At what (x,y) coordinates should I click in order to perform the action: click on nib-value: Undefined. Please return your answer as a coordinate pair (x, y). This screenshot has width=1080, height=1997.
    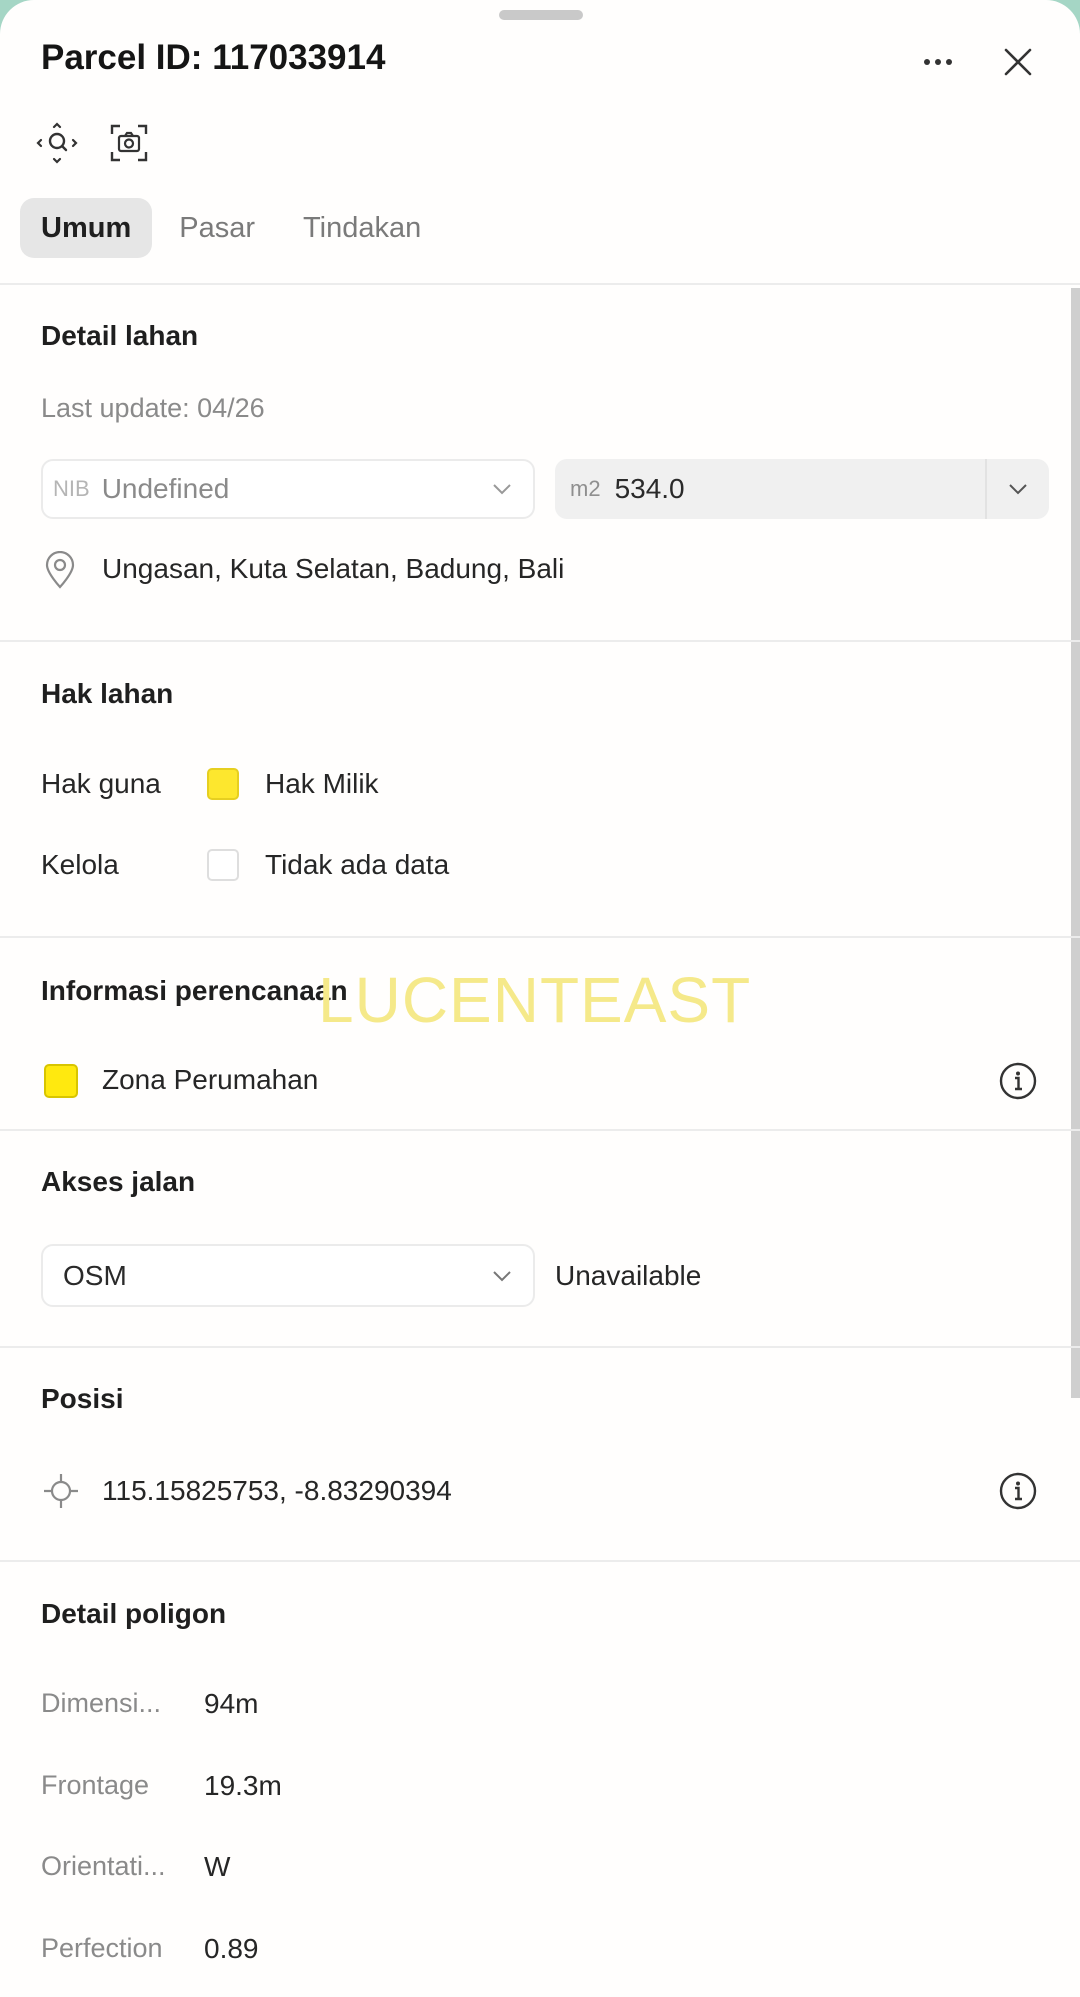
    Looking at the image, I should click on (165, 488).